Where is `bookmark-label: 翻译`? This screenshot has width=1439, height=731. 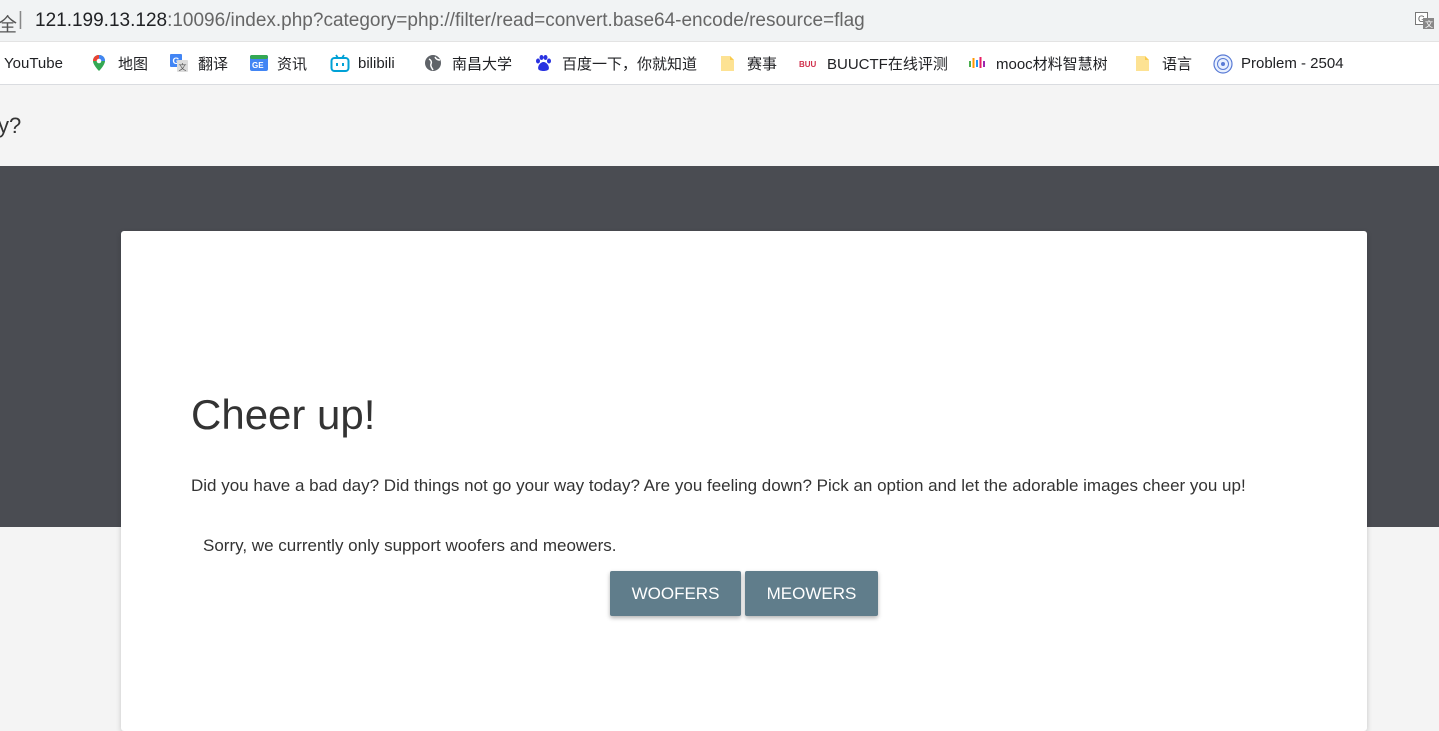 bookmark-label: 翻译 is located at coordinates (213, 64).